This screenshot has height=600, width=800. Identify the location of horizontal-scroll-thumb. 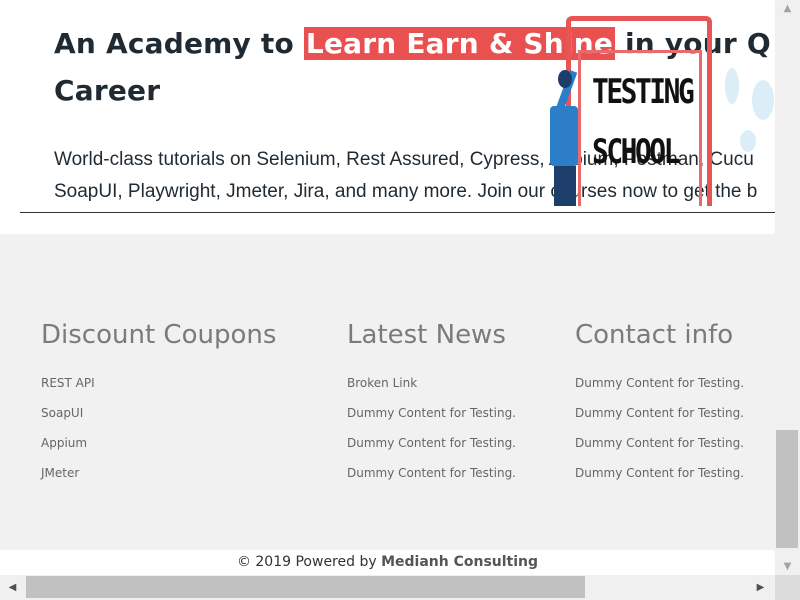
(305, 587).